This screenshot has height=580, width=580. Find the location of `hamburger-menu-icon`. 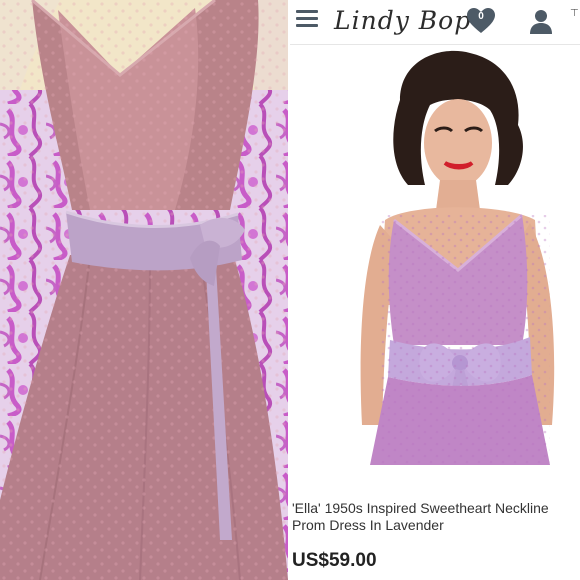

hamburger-menu-icon is located at coordinates (307, 19).